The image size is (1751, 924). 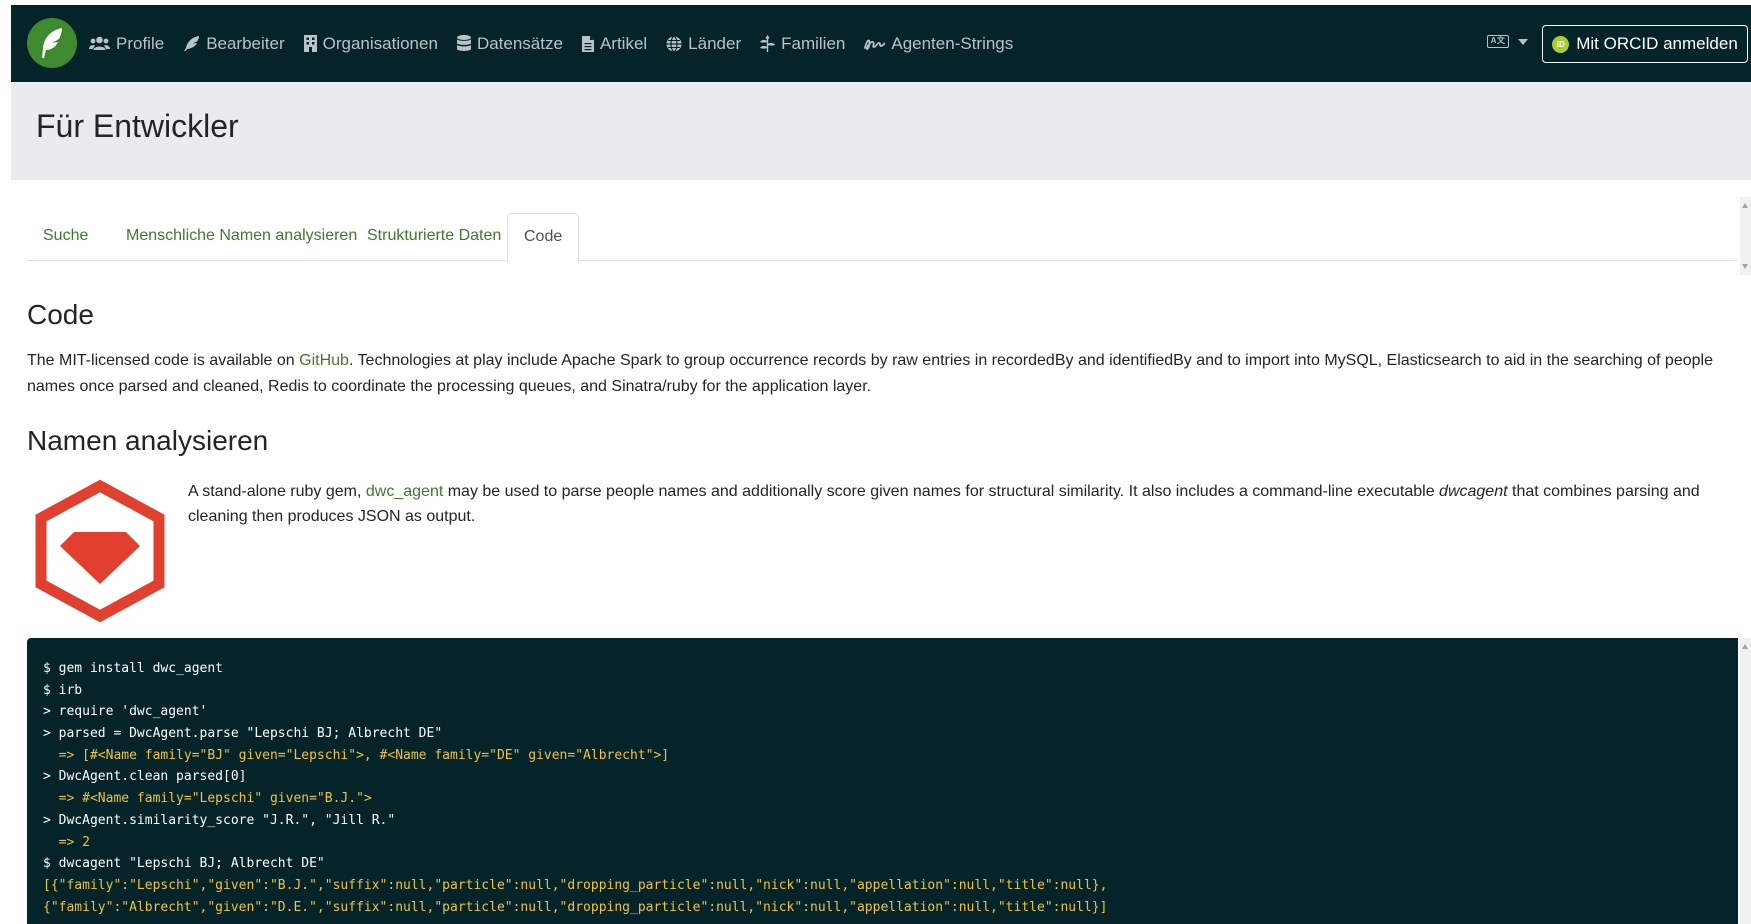 What do you see at coordinates (463, 43) in the screenshot?
I see `database-icon` at bounding box center [463, 43].